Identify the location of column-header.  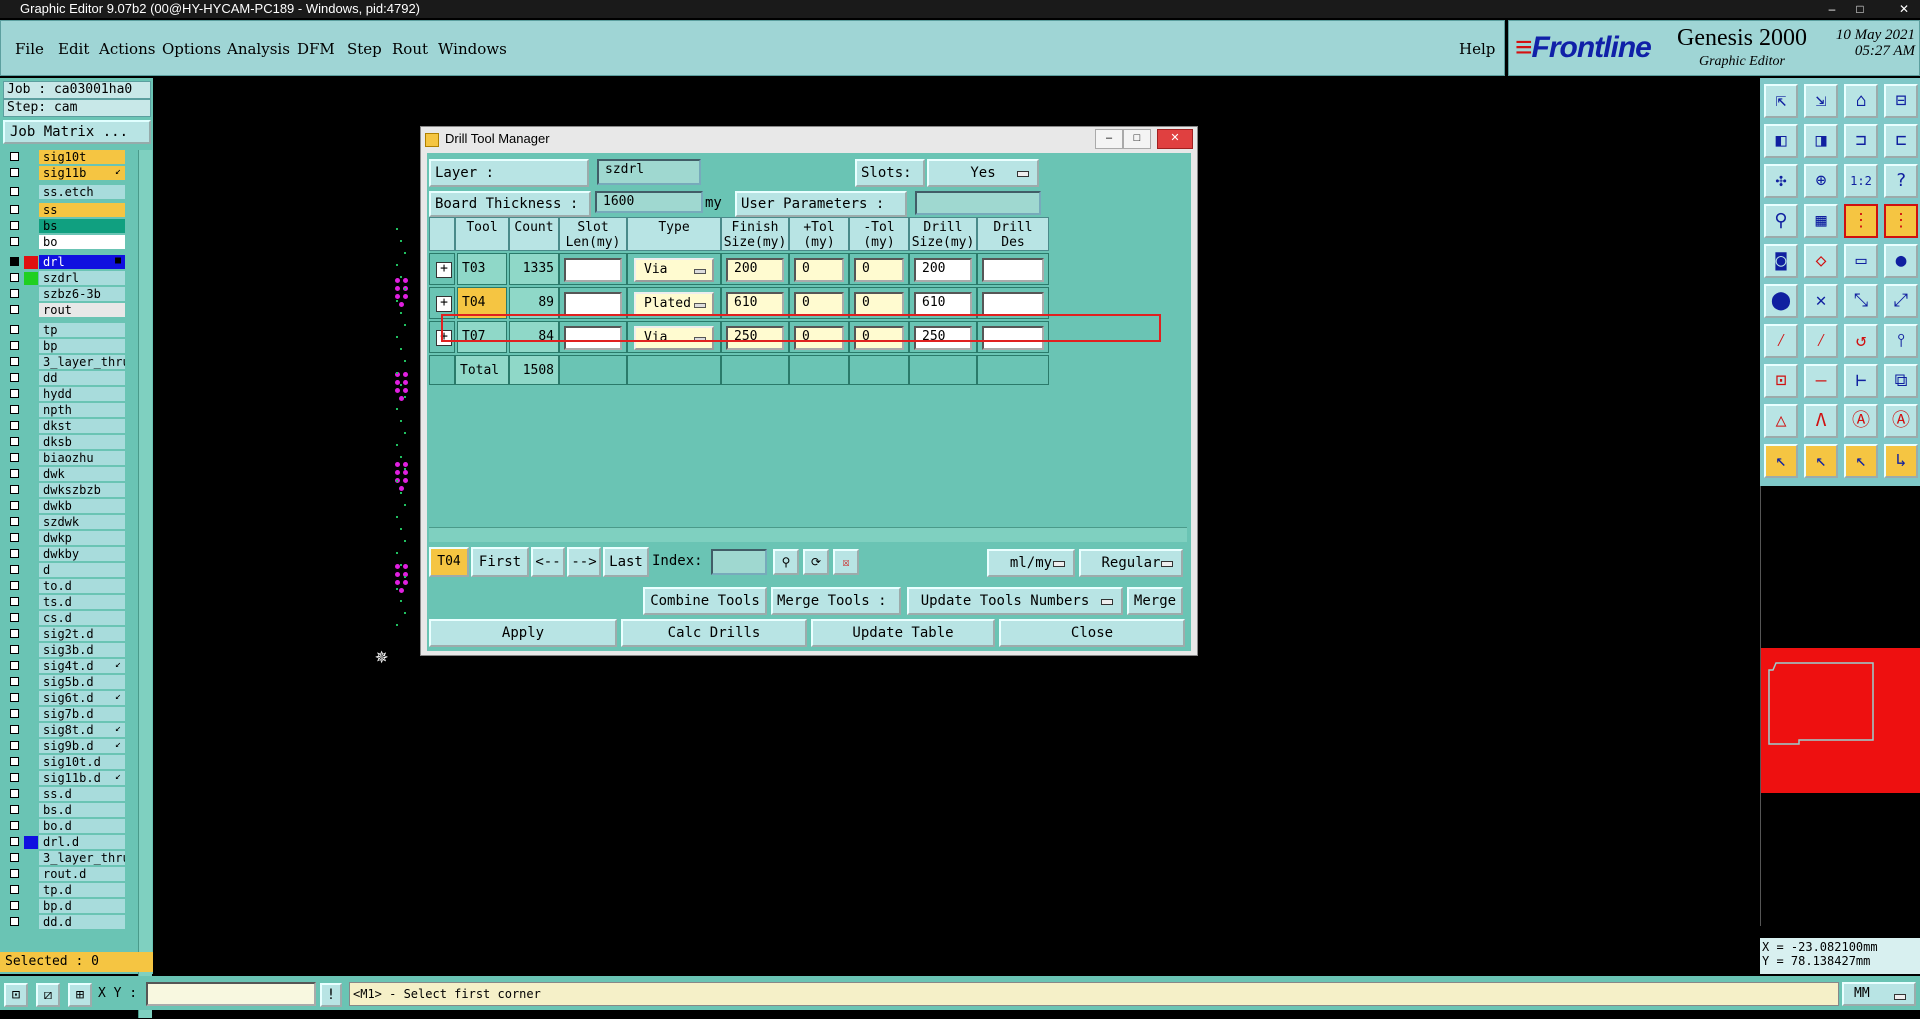
(442, 234).